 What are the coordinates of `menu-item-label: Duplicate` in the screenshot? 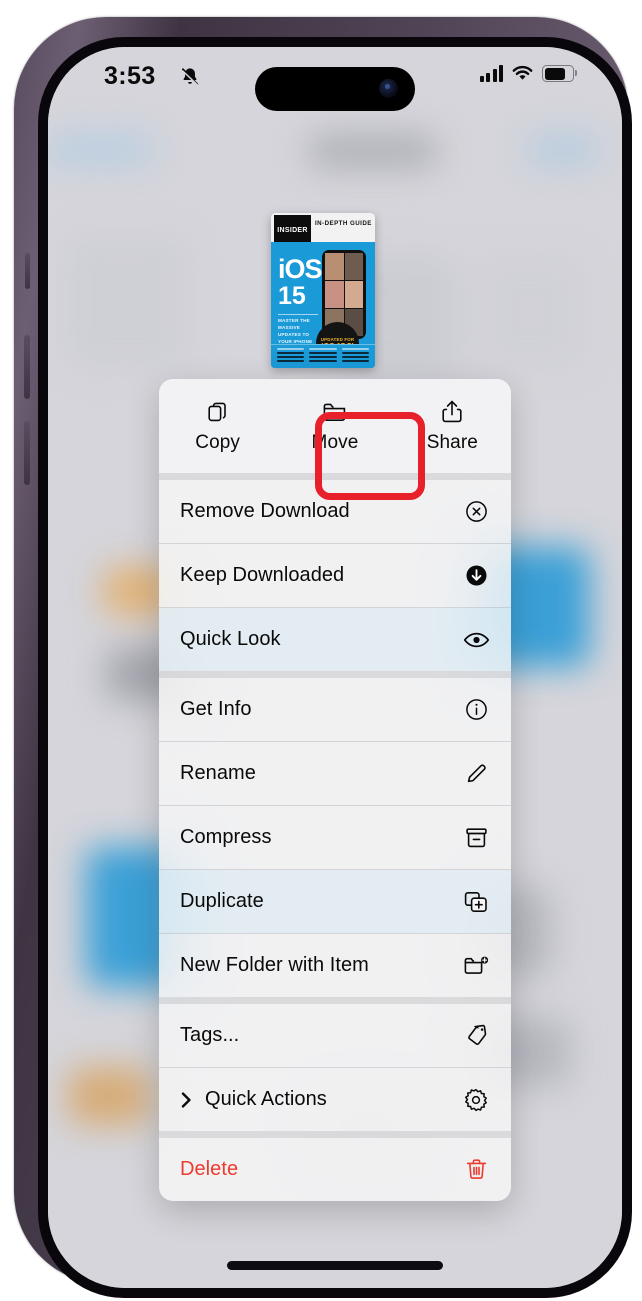 It's located at (222, 901).